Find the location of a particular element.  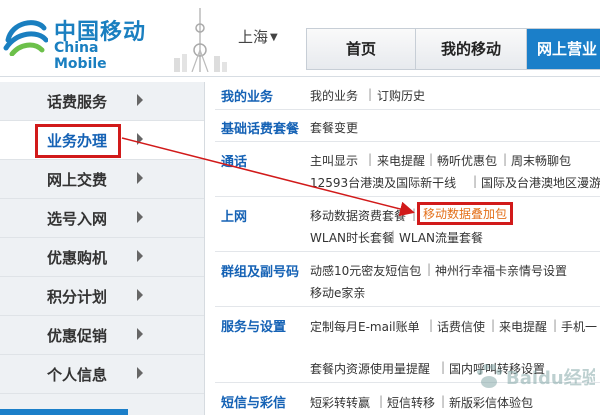

city-selector: 上海 ▼ is located at coordinates (258, 36).